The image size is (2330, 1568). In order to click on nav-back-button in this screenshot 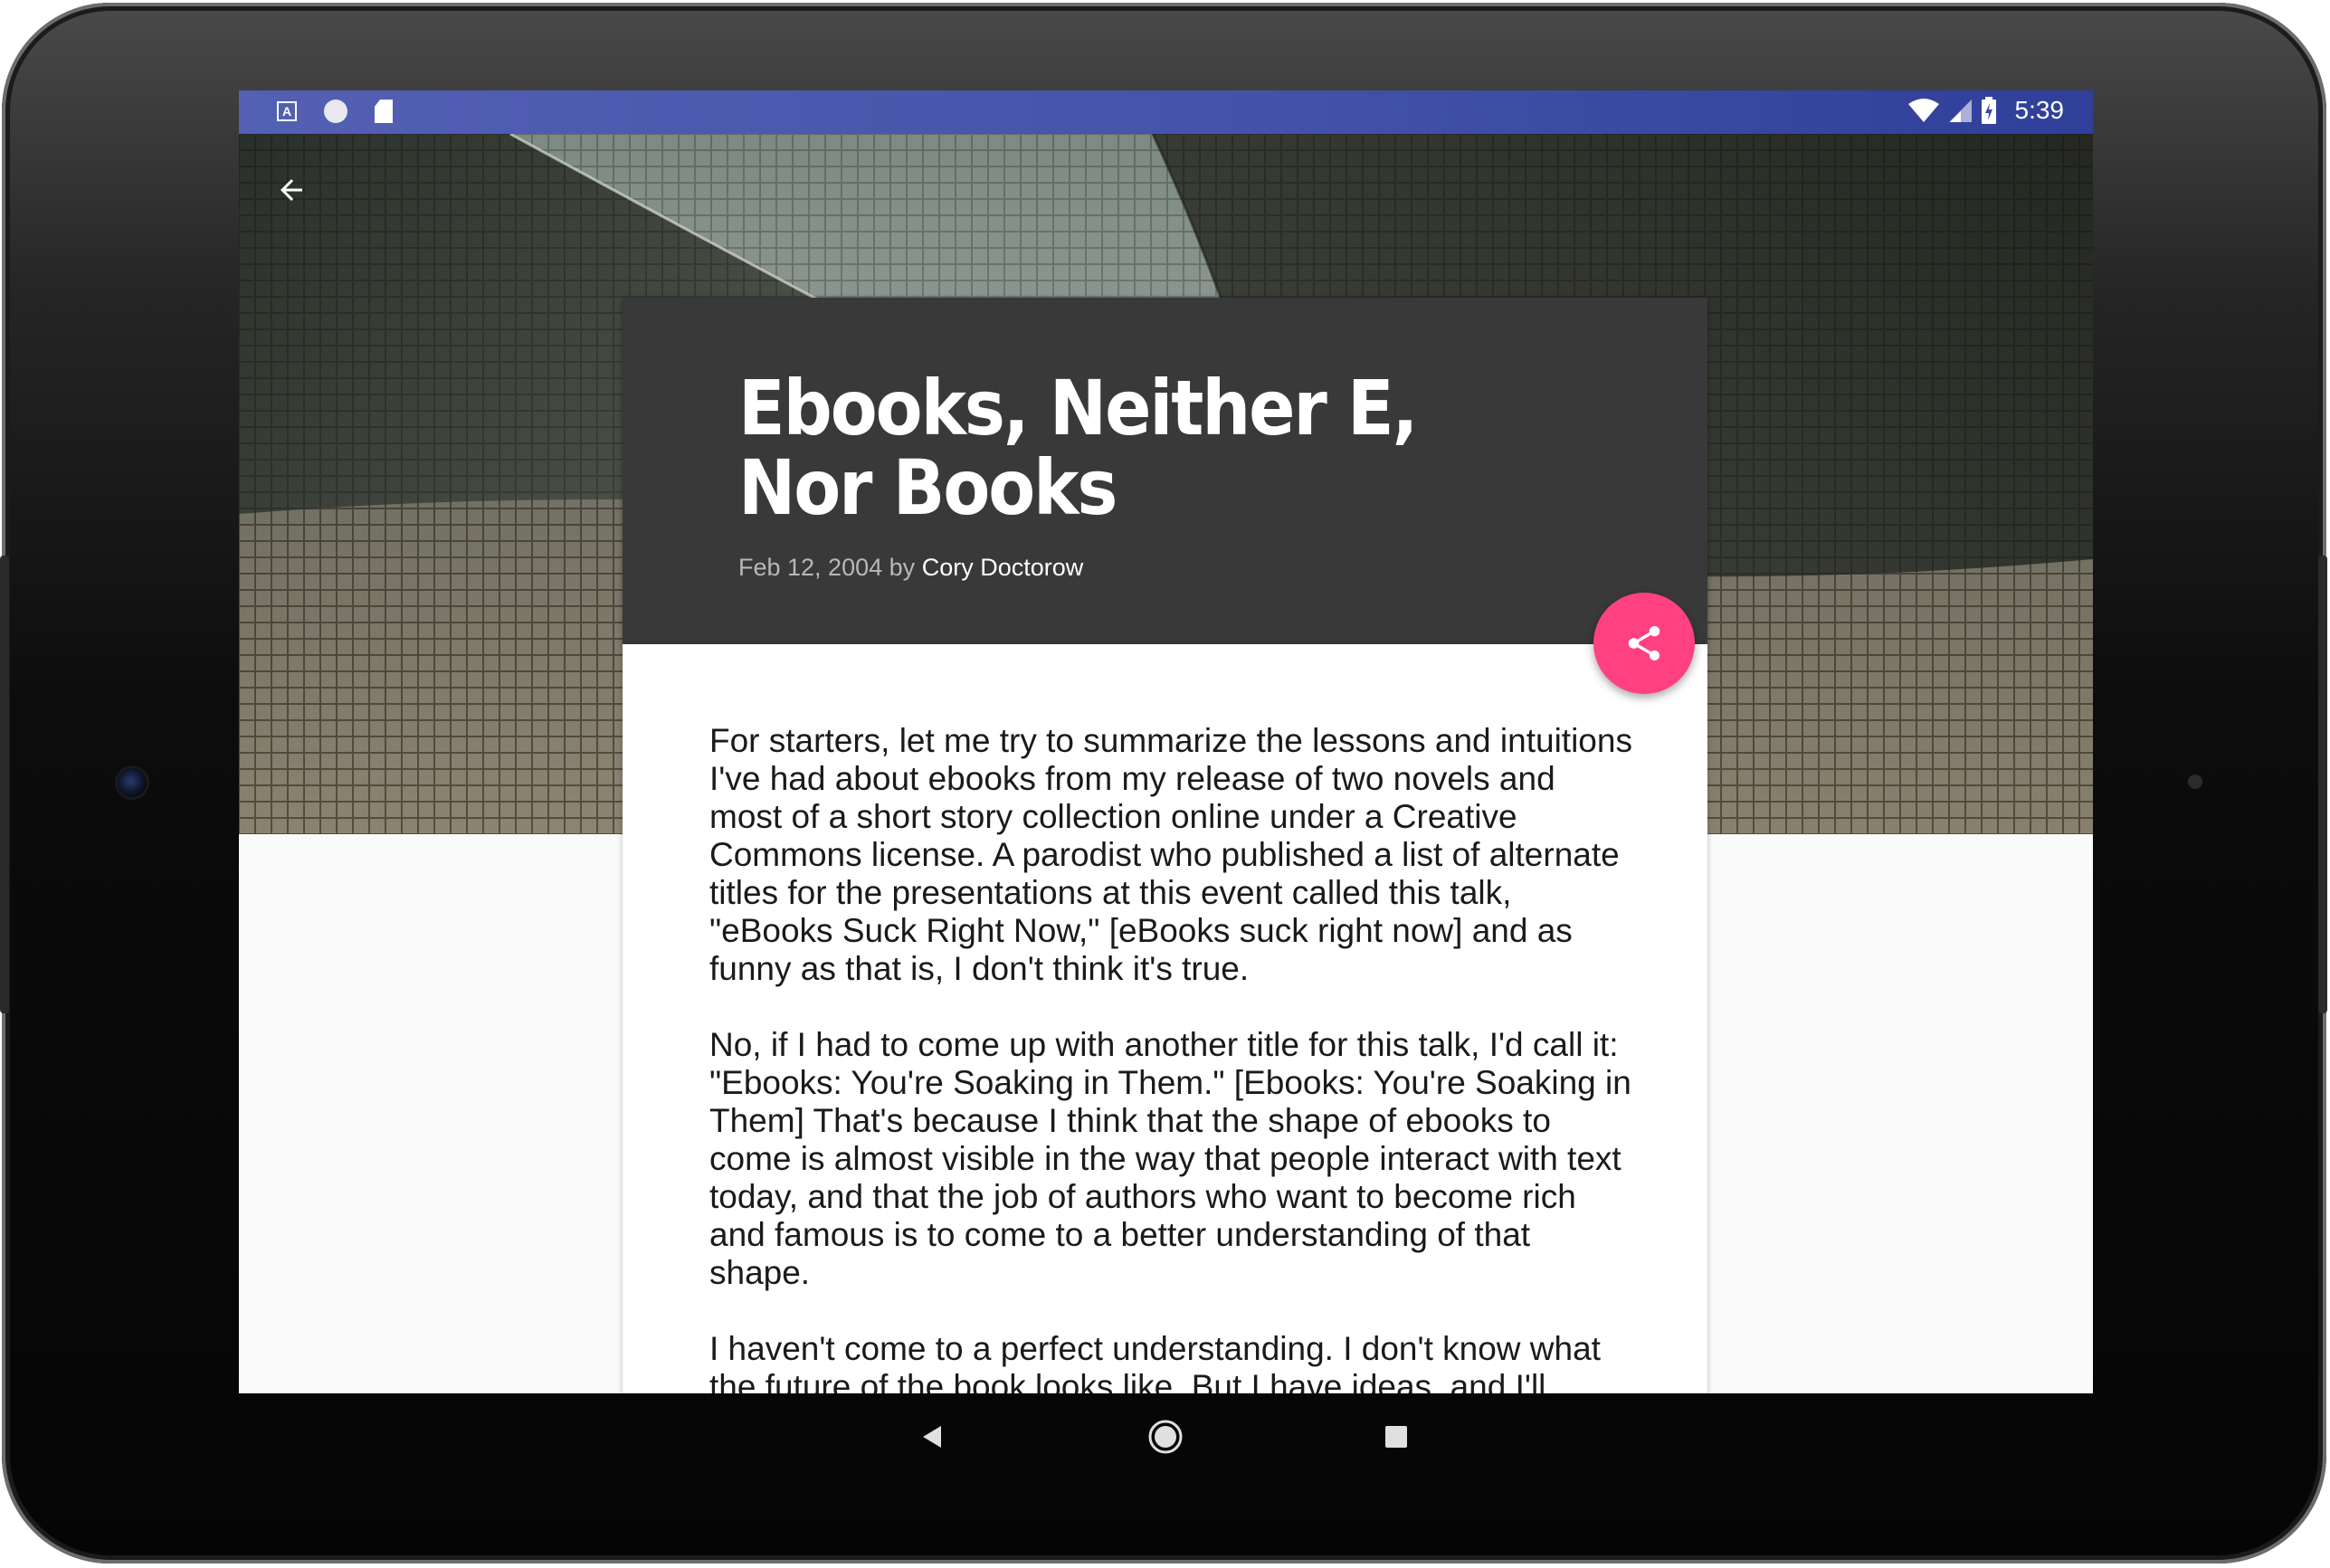, I will do `click(933, 1437)`.